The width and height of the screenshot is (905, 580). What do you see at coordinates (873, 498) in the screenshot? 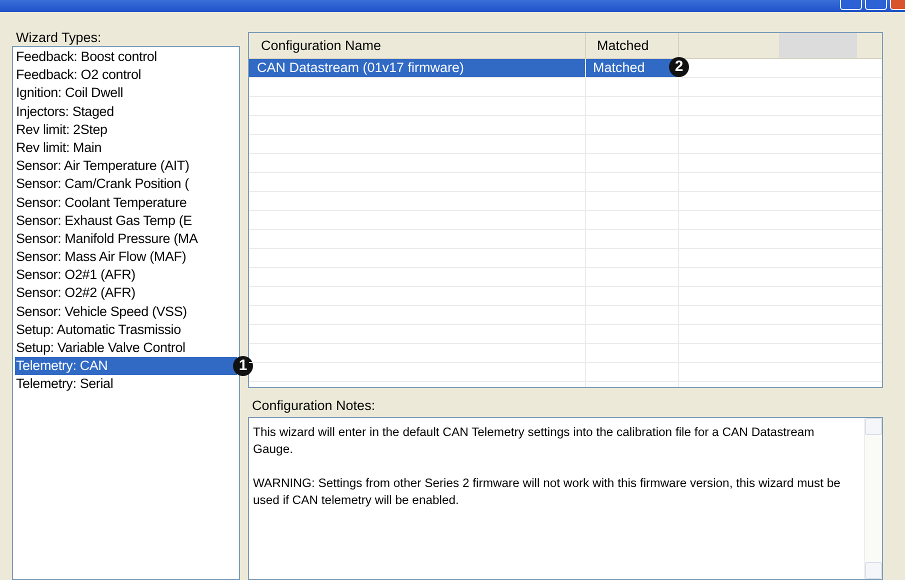
I see `scrollbar` at bounding box center [873, 498].